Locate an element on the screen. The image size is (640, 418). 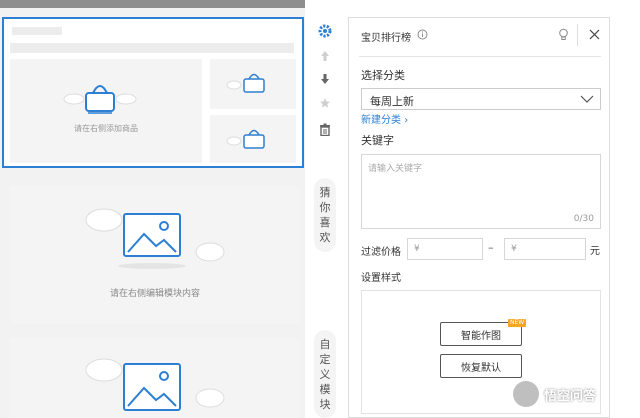
guess-you-like-module: 请在右侧编辑模块内容 is located at coordinates (155, 255).